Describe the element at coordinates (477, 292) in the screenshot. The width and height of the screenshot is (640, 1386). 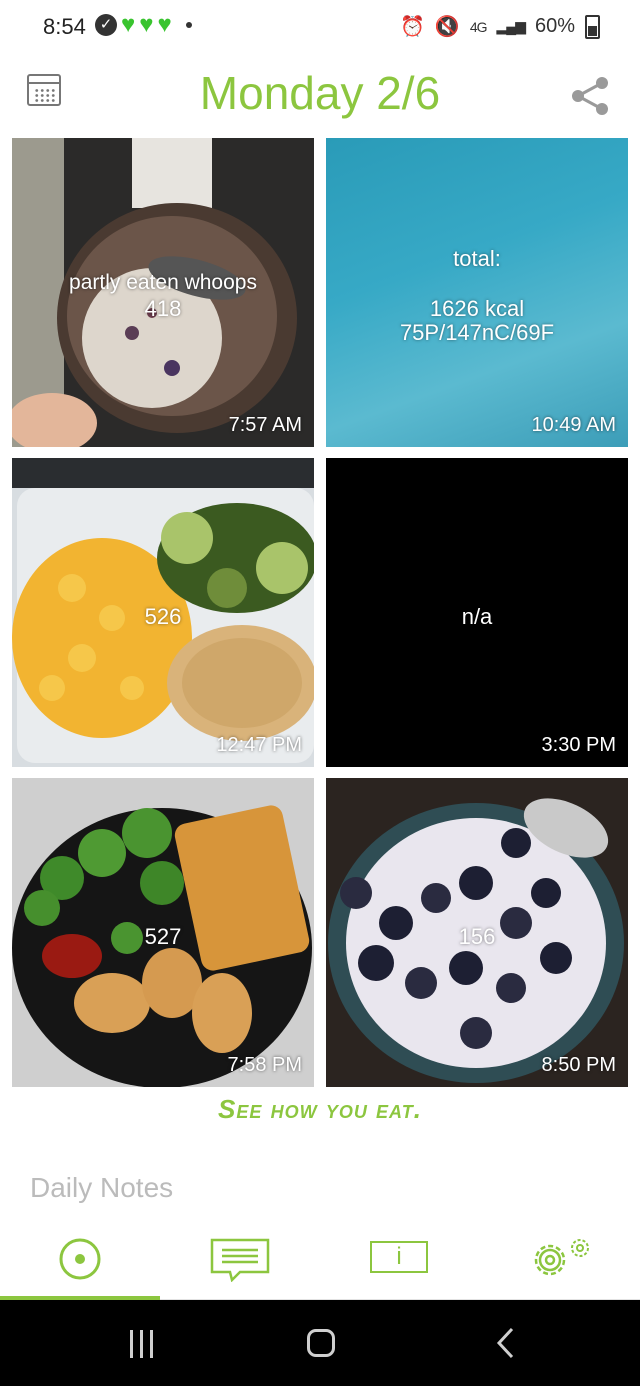
I see `daily-total-tile: total: 1626 kcal 75P/147nC/69F 10:49 AM` at that location.